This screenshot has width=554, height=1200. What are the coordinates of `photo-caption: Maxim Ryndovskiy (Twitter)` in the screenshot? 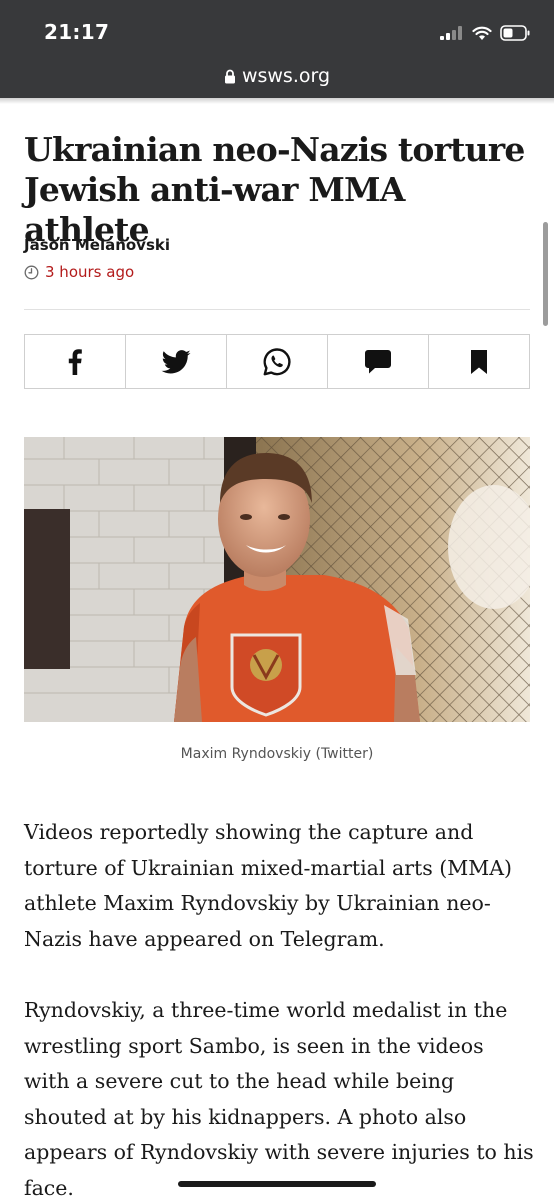 It's located at (277, 754).